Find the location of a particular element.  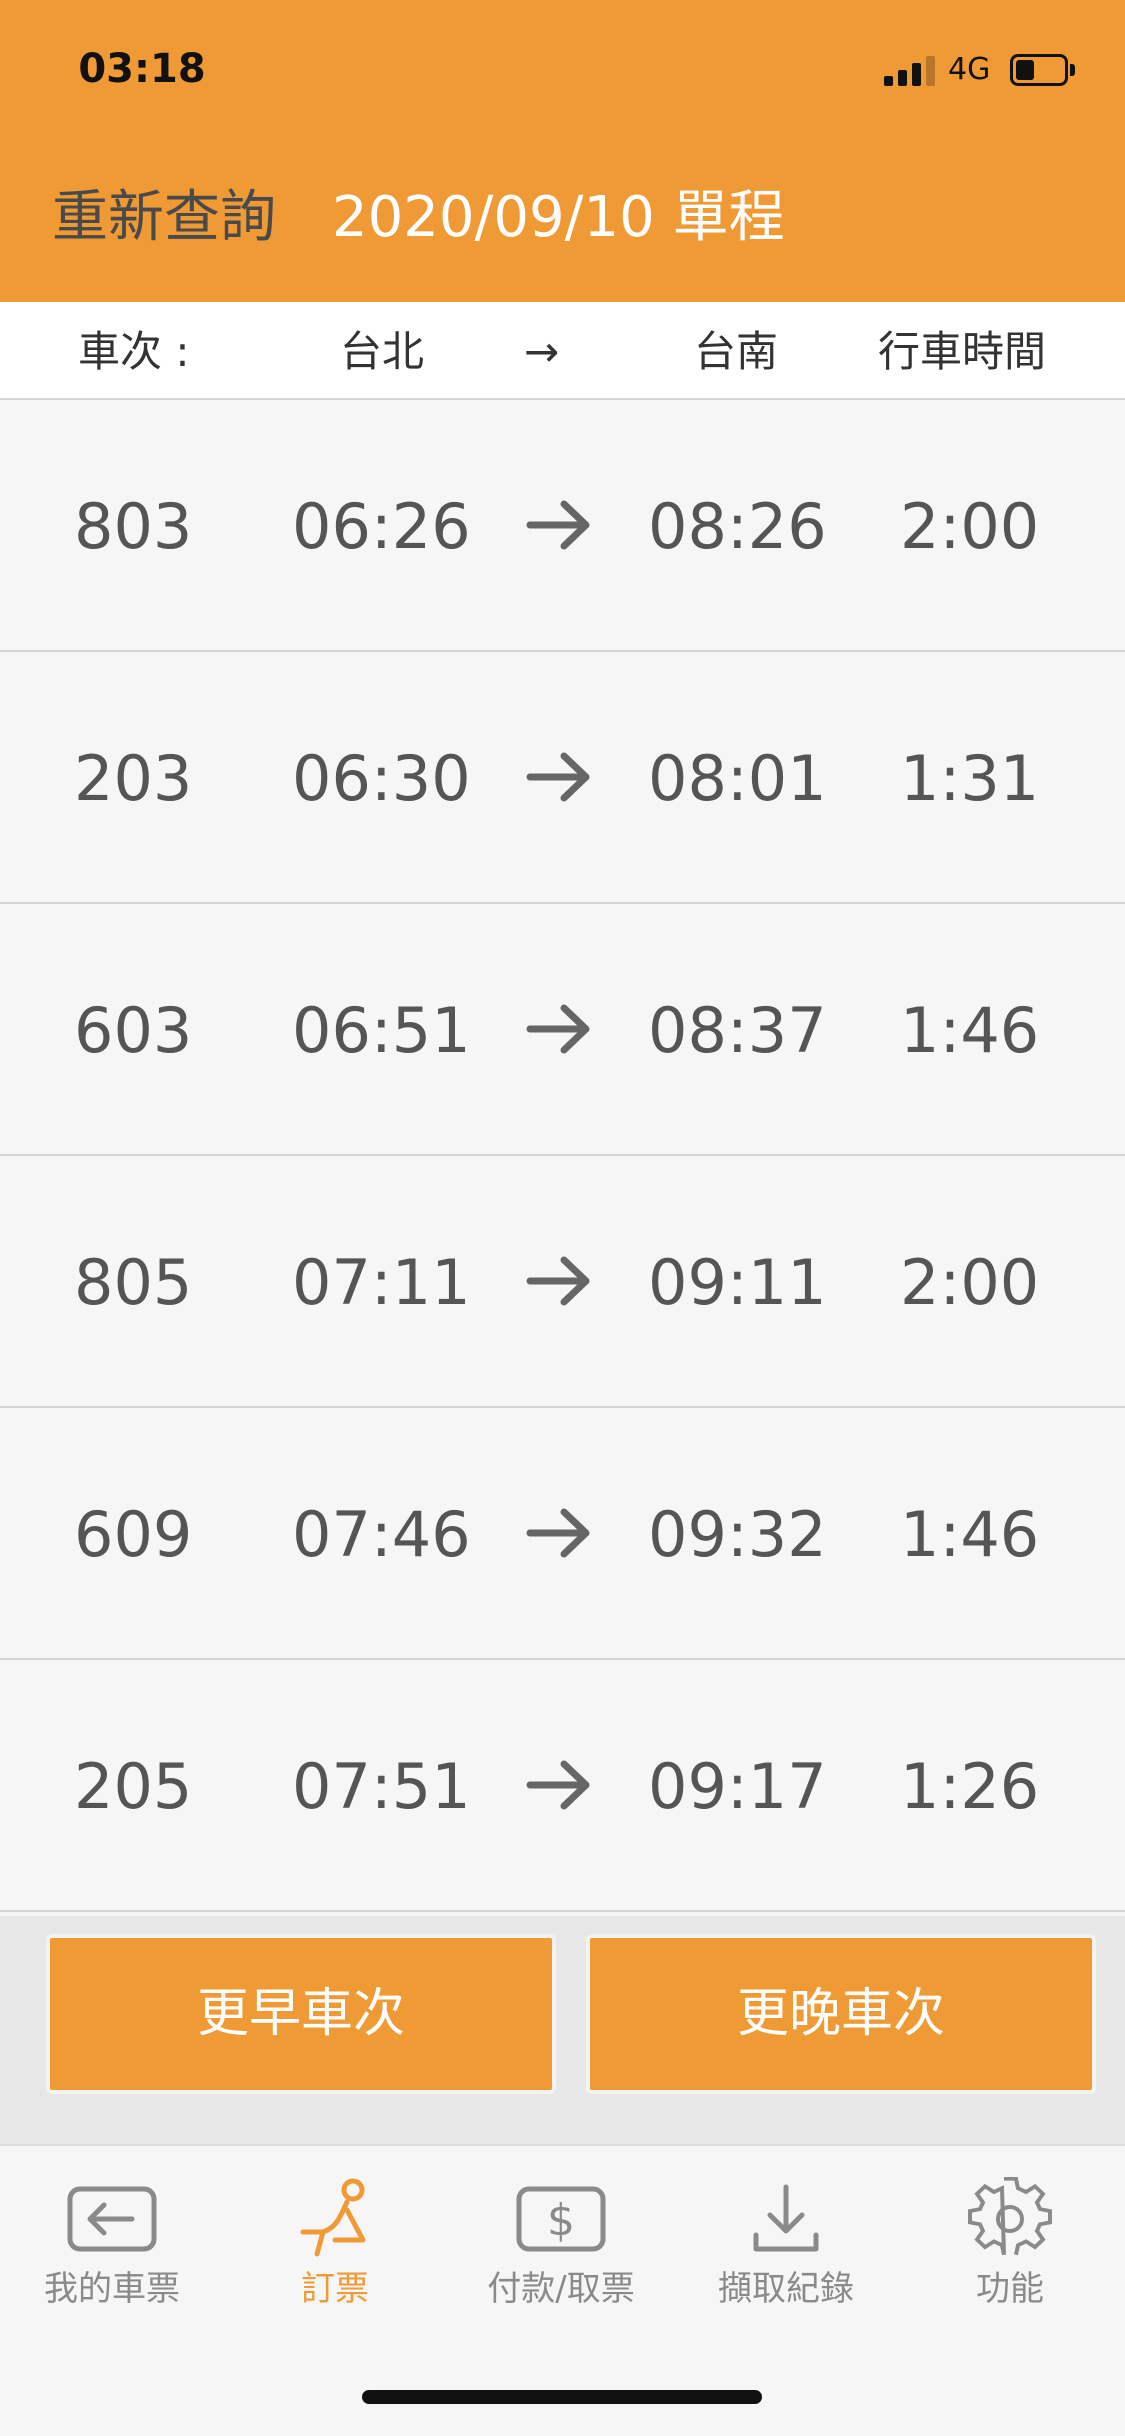

tab-bar: 我的車票 訂票 $ 付款/取票 擷取紀錄 功能 is located at coordinates (562, 2238).